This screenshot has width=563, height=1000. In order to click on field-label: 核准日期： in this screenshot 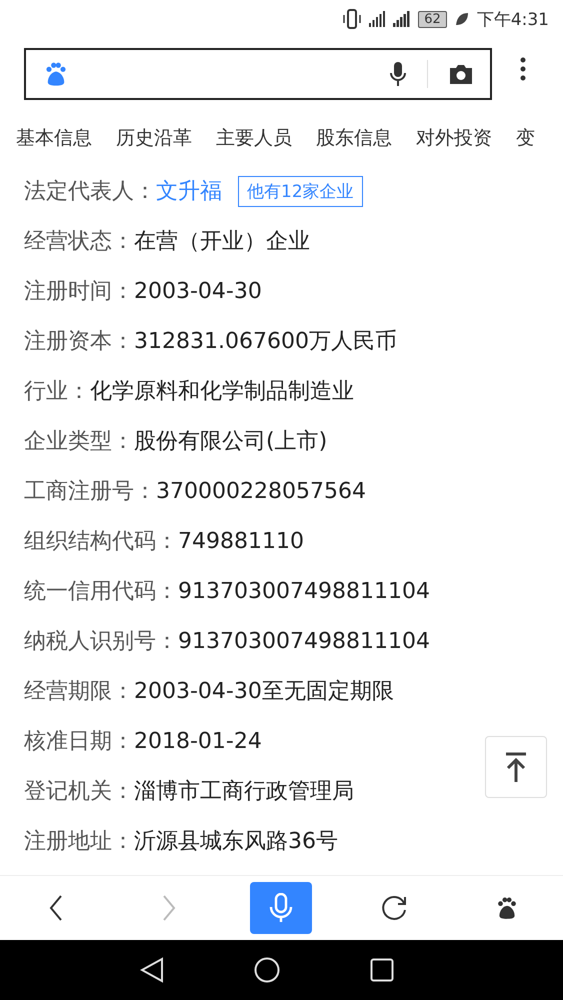, I will do `click(79, 742)`.